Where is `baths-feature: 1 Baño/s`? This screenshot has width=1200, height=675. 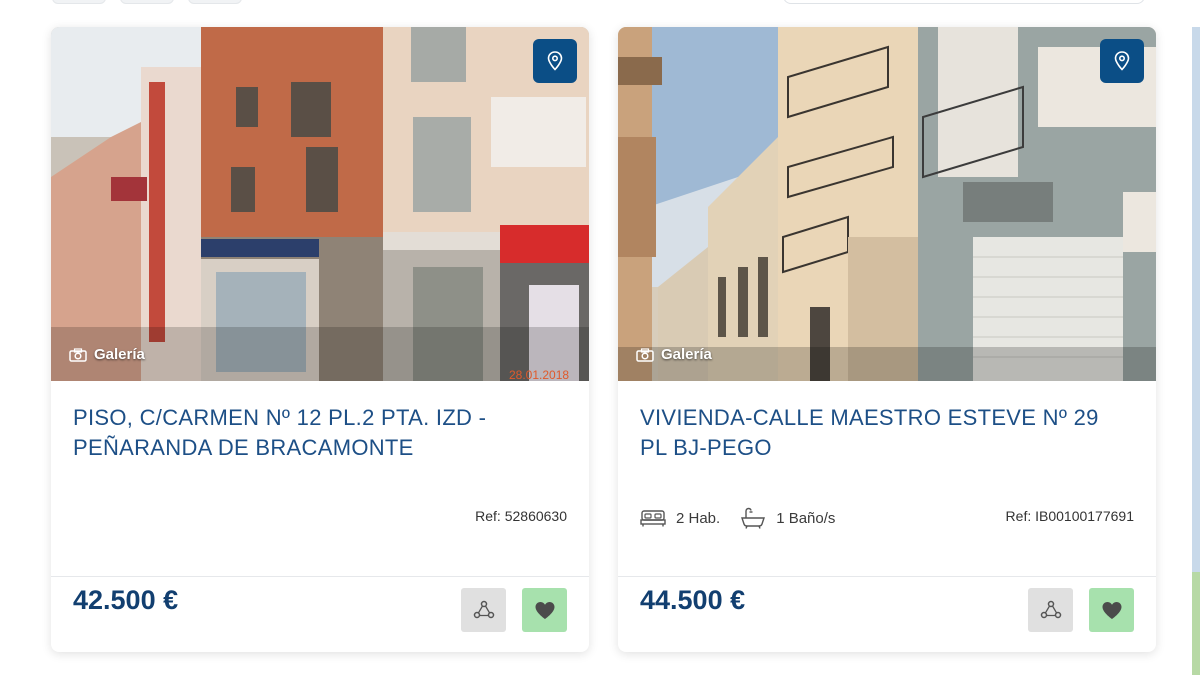 baths-feature: 1 Baño/s is located at coordinates (787, 518).